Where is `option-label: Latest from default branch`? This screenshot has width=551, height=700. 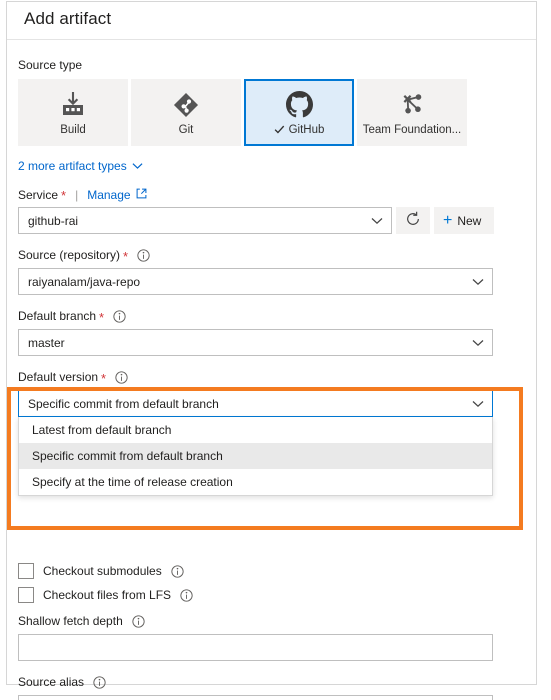 option-label: Latest from default branch is located at coordinates (102, 430).